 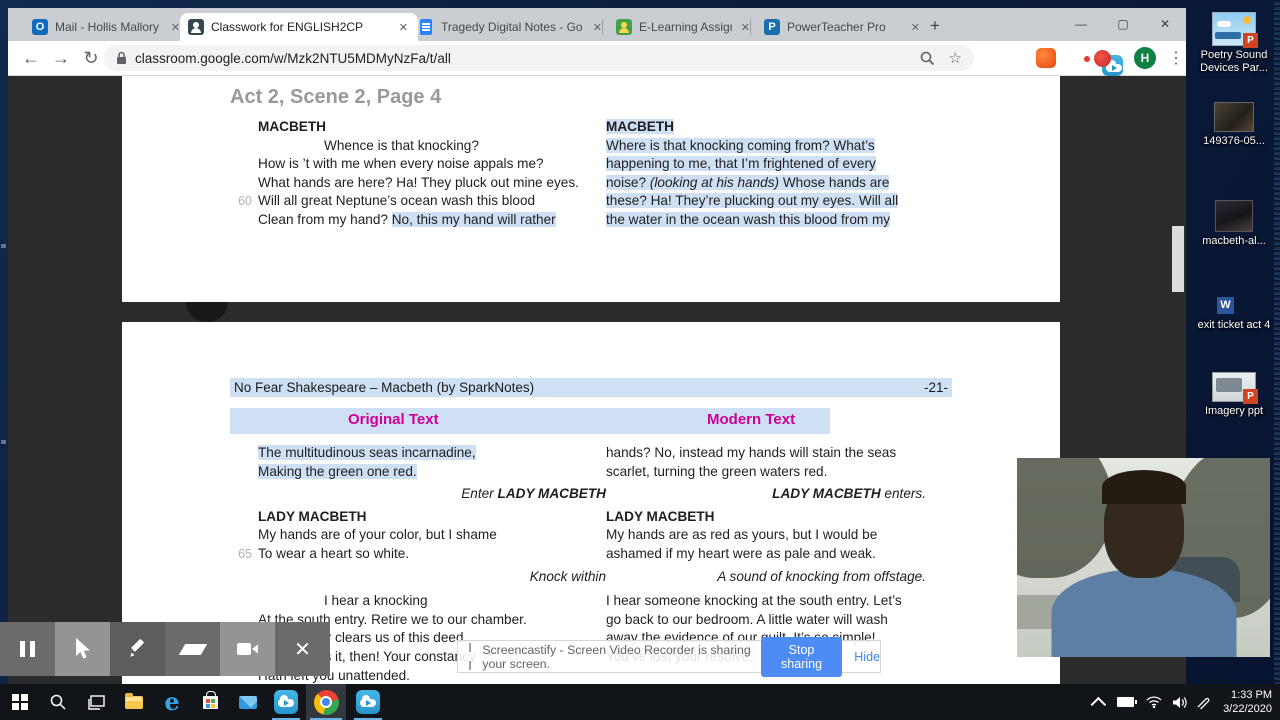 I want to click on forward-button: →, so click(x=61, y=58).